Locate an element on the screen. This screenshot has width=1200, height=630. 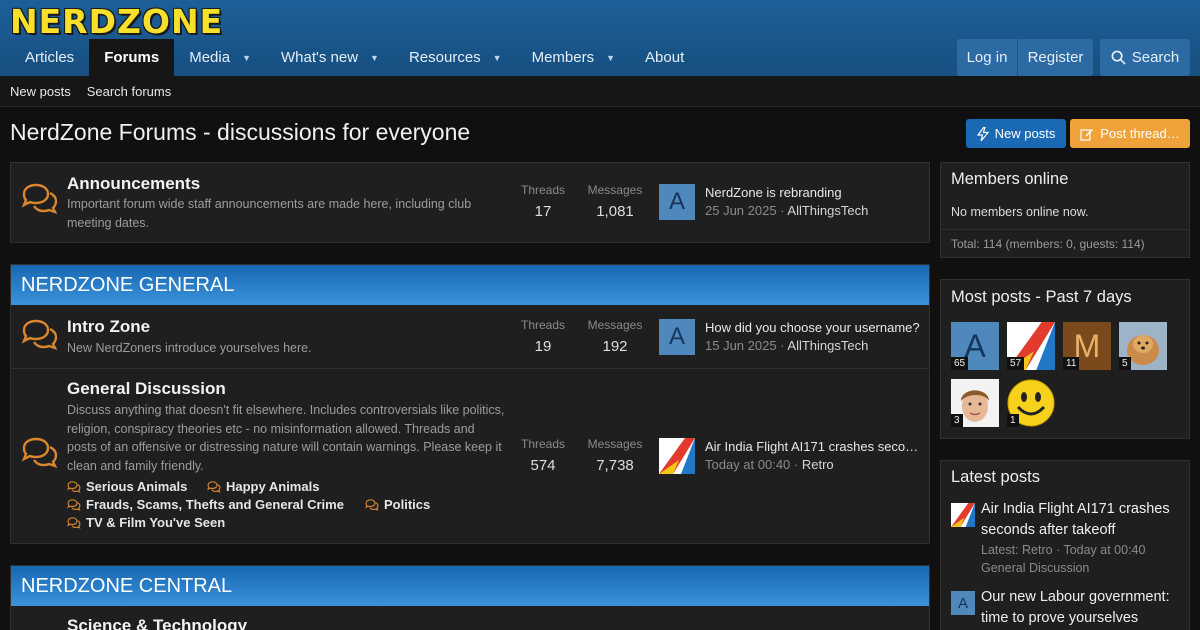
post-count-badge: 11 is located at coordinates (1071, 363).